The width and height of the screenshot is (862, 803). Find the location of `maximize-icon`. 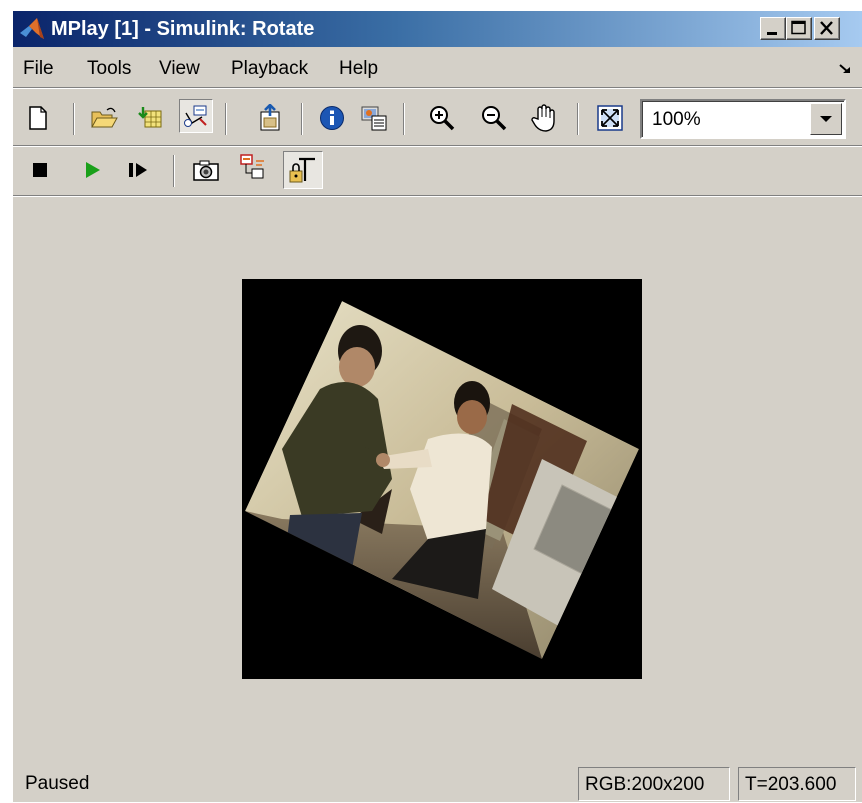

maximize-icon is located at coordinates (798, 27).